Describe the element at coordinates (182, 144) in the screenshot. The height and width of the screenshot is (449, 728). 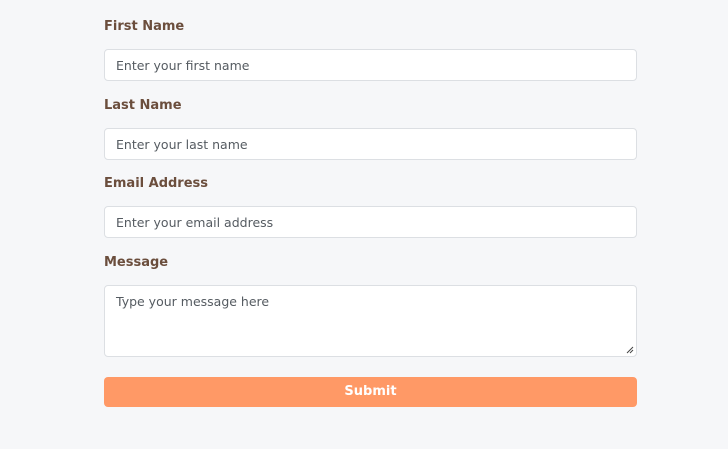
I see `last-name-placeholder: Enter your last name` at that location.